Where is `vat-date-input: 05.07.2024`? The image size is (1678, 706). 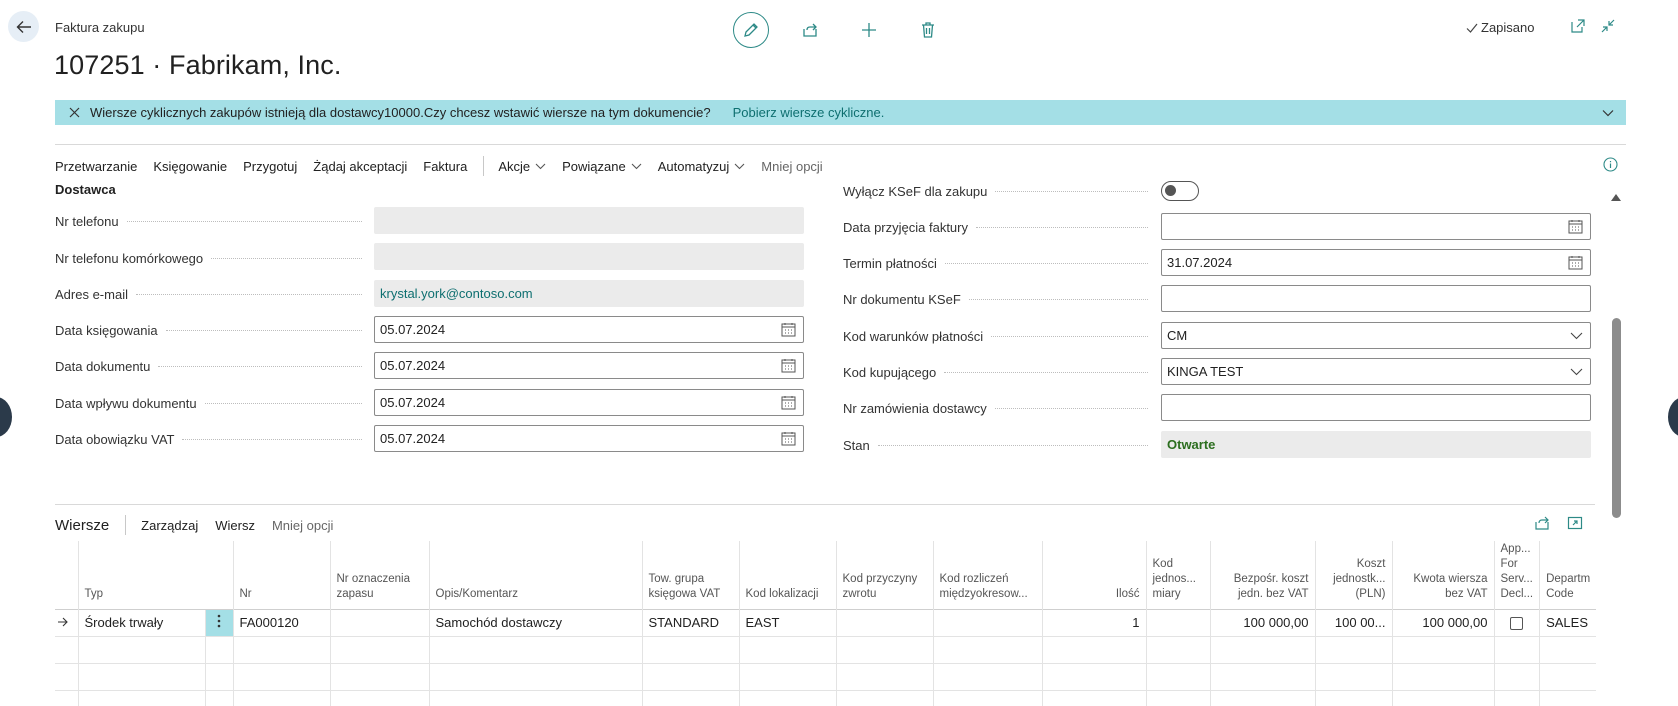
vat-date-input: 05.07.2024 is located at coordinates (589, 438).